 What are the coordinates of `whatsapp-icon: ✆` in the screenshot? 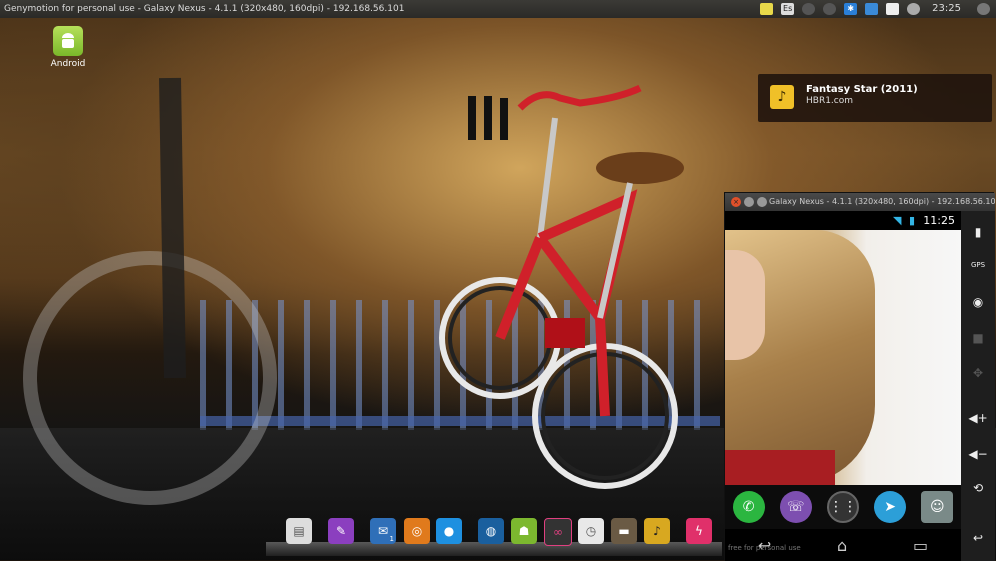 It's located at (748, 507).